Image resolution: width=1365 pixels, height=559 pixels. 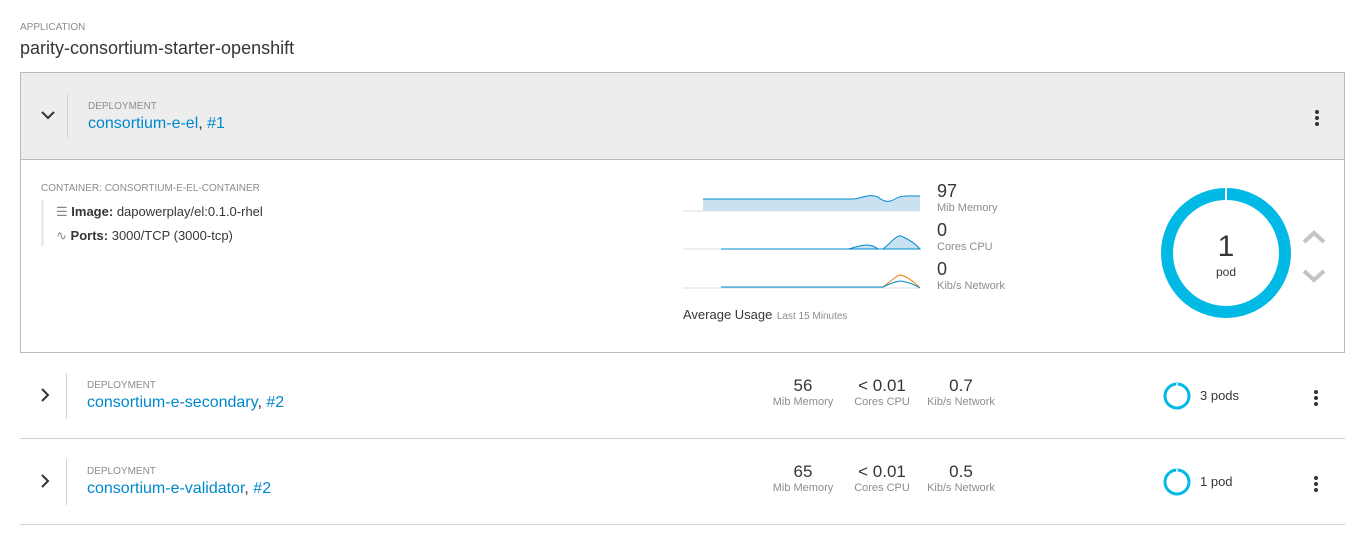 I want to click on cpu-value: 0, so click(x=942, y=230).